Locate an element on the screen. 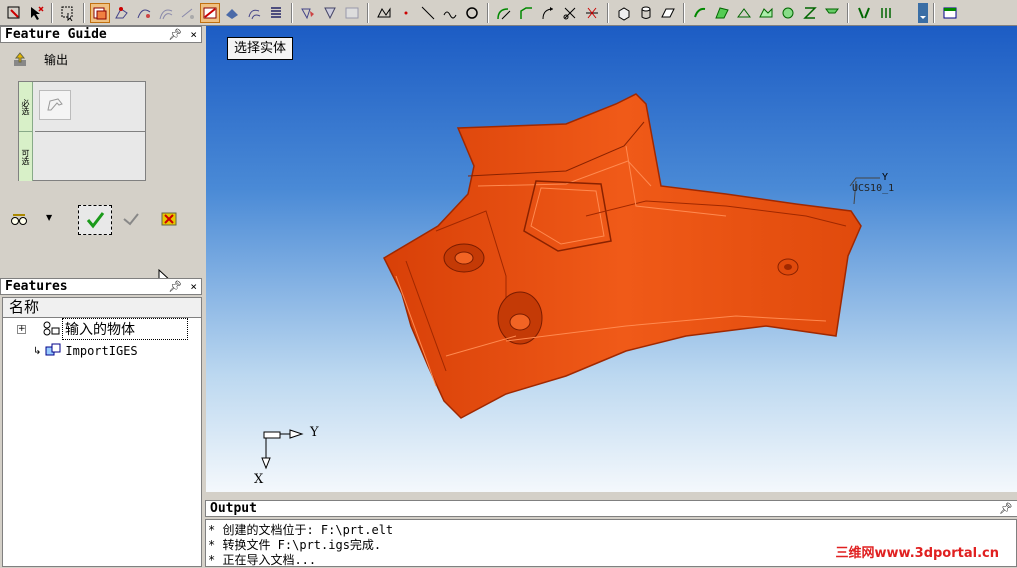 The image size is (1017, 568). main-toolbar is located at coordinates (508, 13).